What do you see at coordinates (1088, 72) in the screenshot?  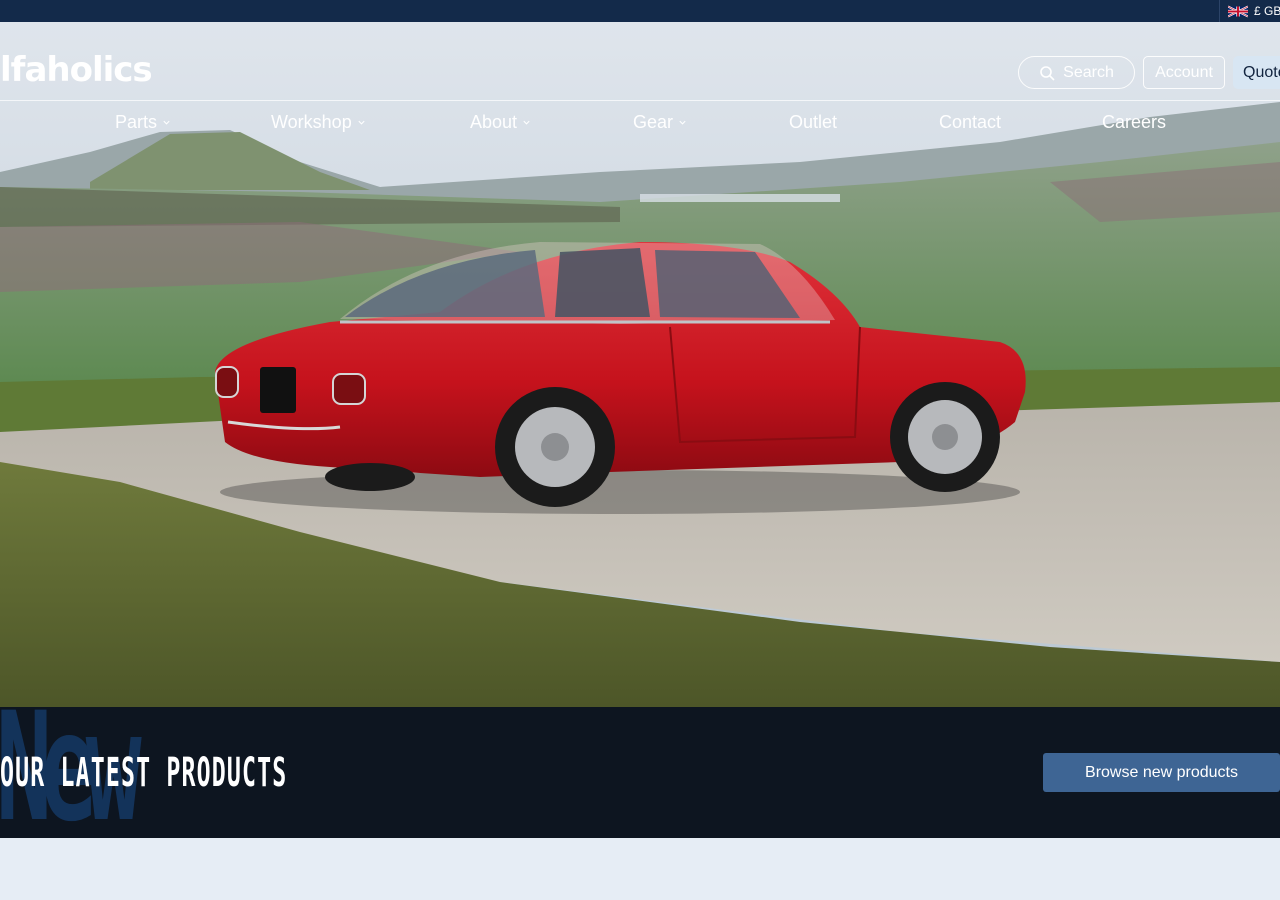 I see `search-label: Search` at bounding box center [1088, 72].